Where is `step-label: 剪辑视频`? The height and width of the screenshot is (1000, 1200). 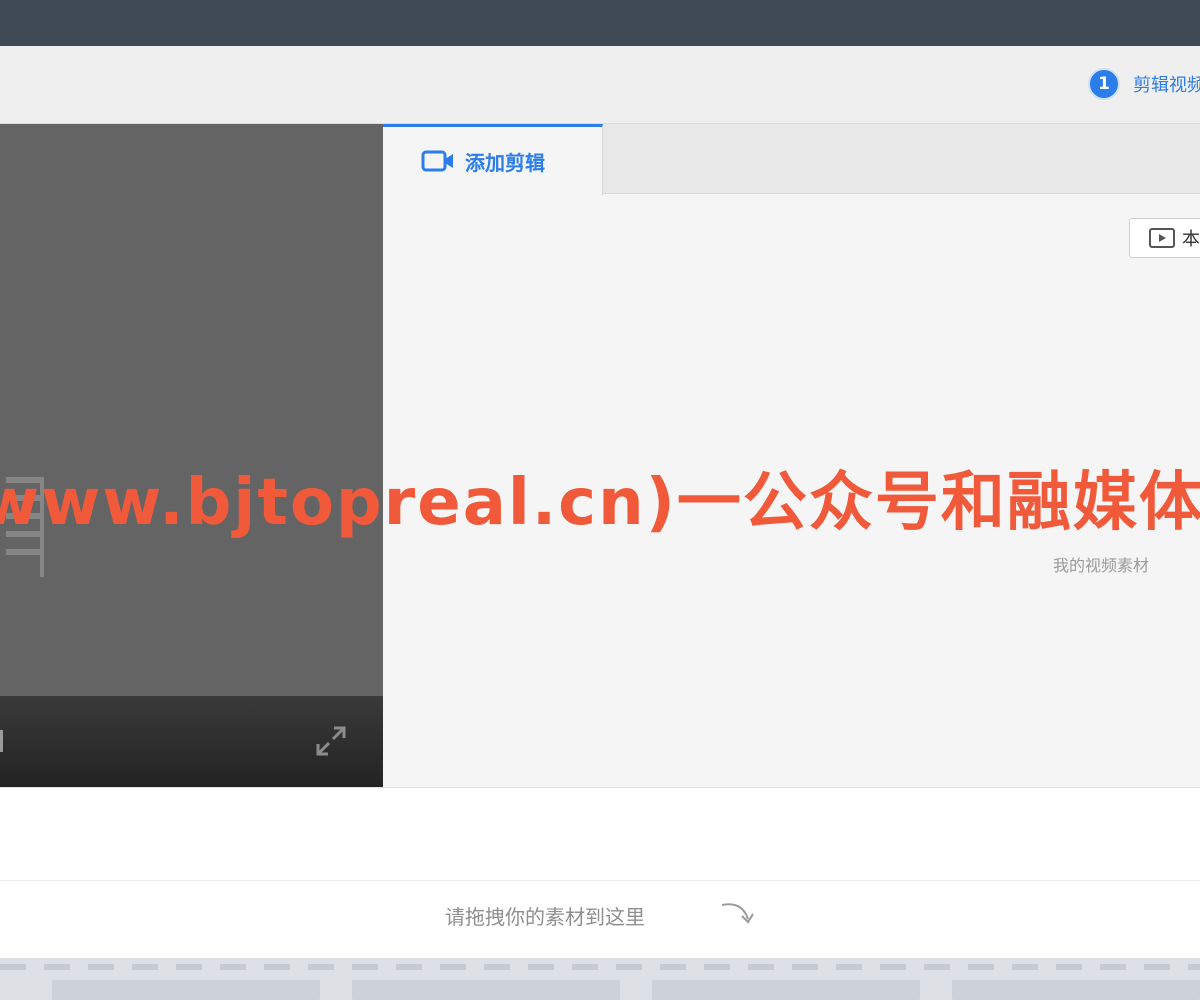
step-label: 剪辑视频 is located at coordinates (1166, 85).